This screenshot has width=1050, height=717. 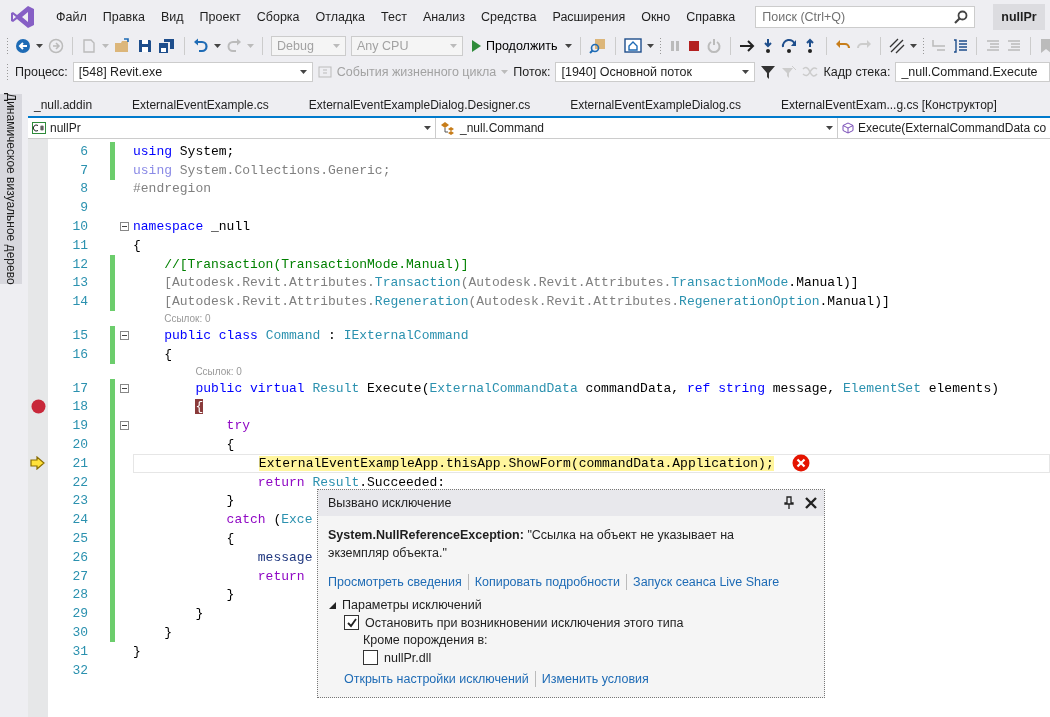 What do you see at coordinates (706, 582) in the screenshot?
I see `link: Запуск сеанса Live Share` at bounding box center [706, 582].